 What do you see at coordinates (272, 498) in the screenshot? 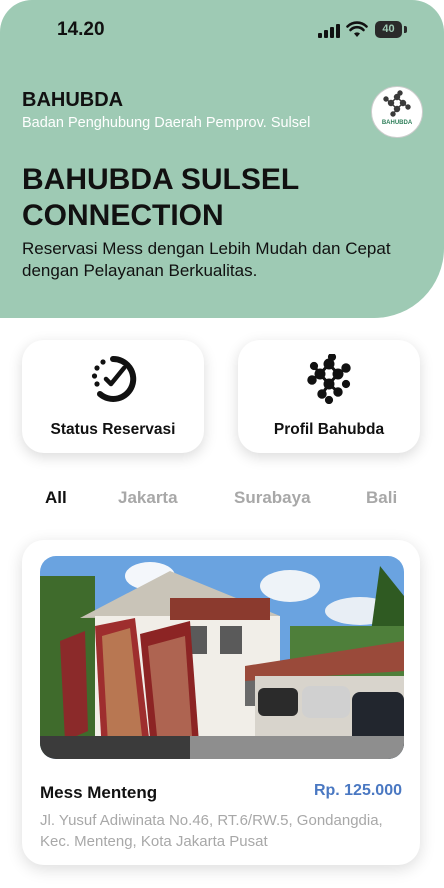
I see `filter-tab-surabaya: Surabaya` at bounding box center [272, 498].